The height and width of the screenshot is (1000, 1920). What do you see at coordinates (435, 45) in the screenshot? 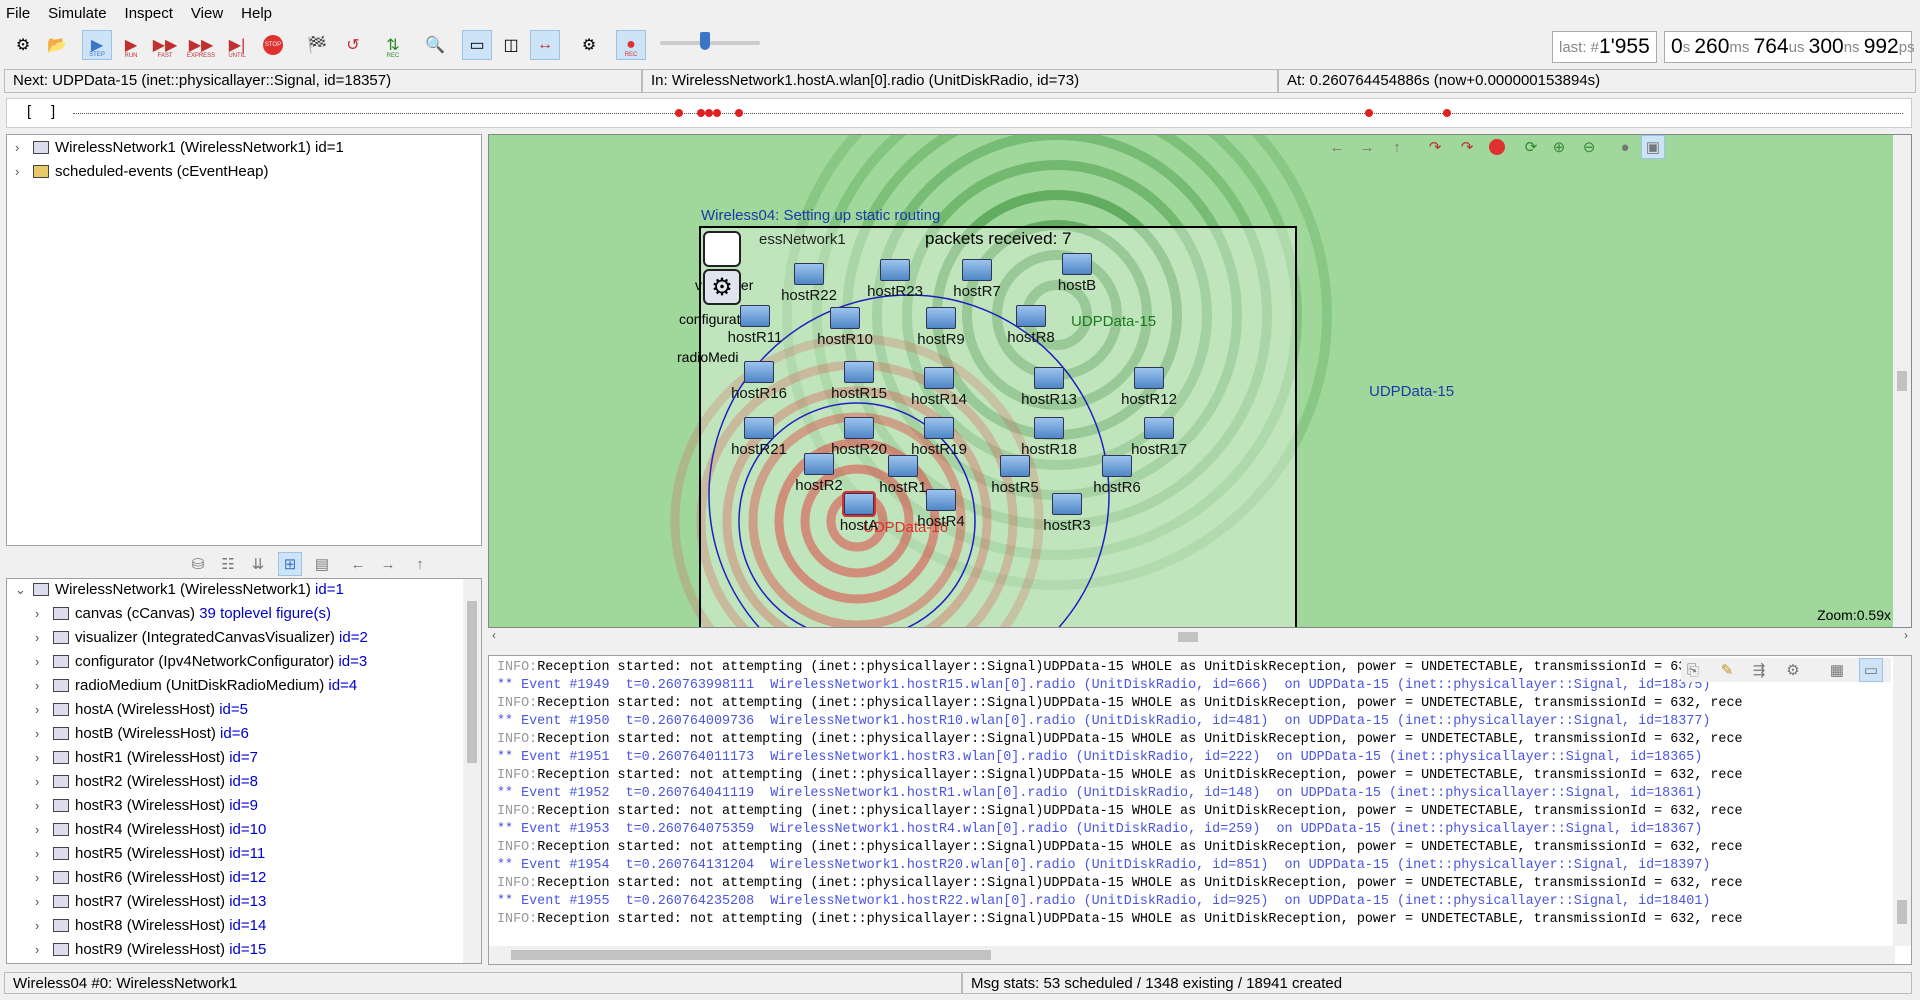
I see `search-icon: 🔍` at bounding box center [435, 45].